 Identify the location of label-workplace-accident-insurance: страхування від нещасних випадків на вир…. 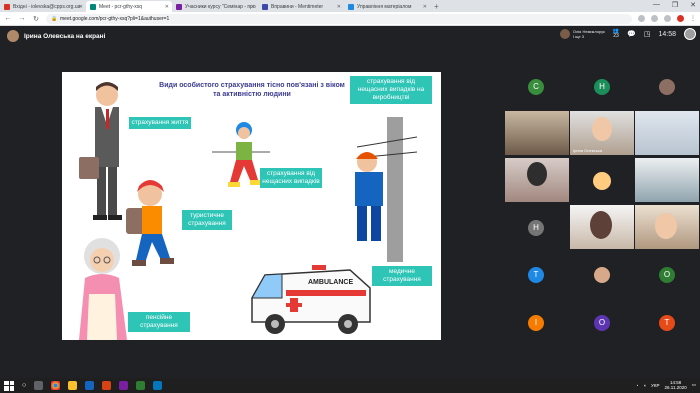
(391, 90).